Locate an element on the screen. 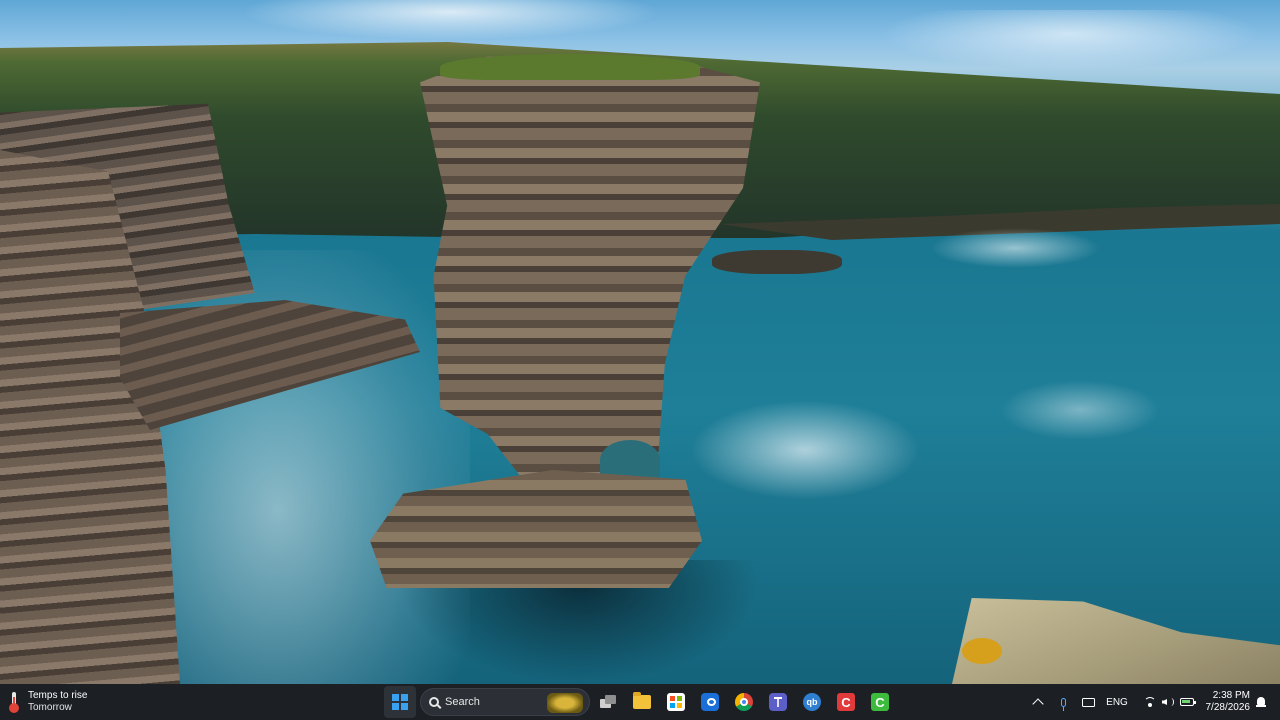 Image resolution: width=1280 pixels, height=720 pixels. search-label: Search is located at coordinates (462, 702).